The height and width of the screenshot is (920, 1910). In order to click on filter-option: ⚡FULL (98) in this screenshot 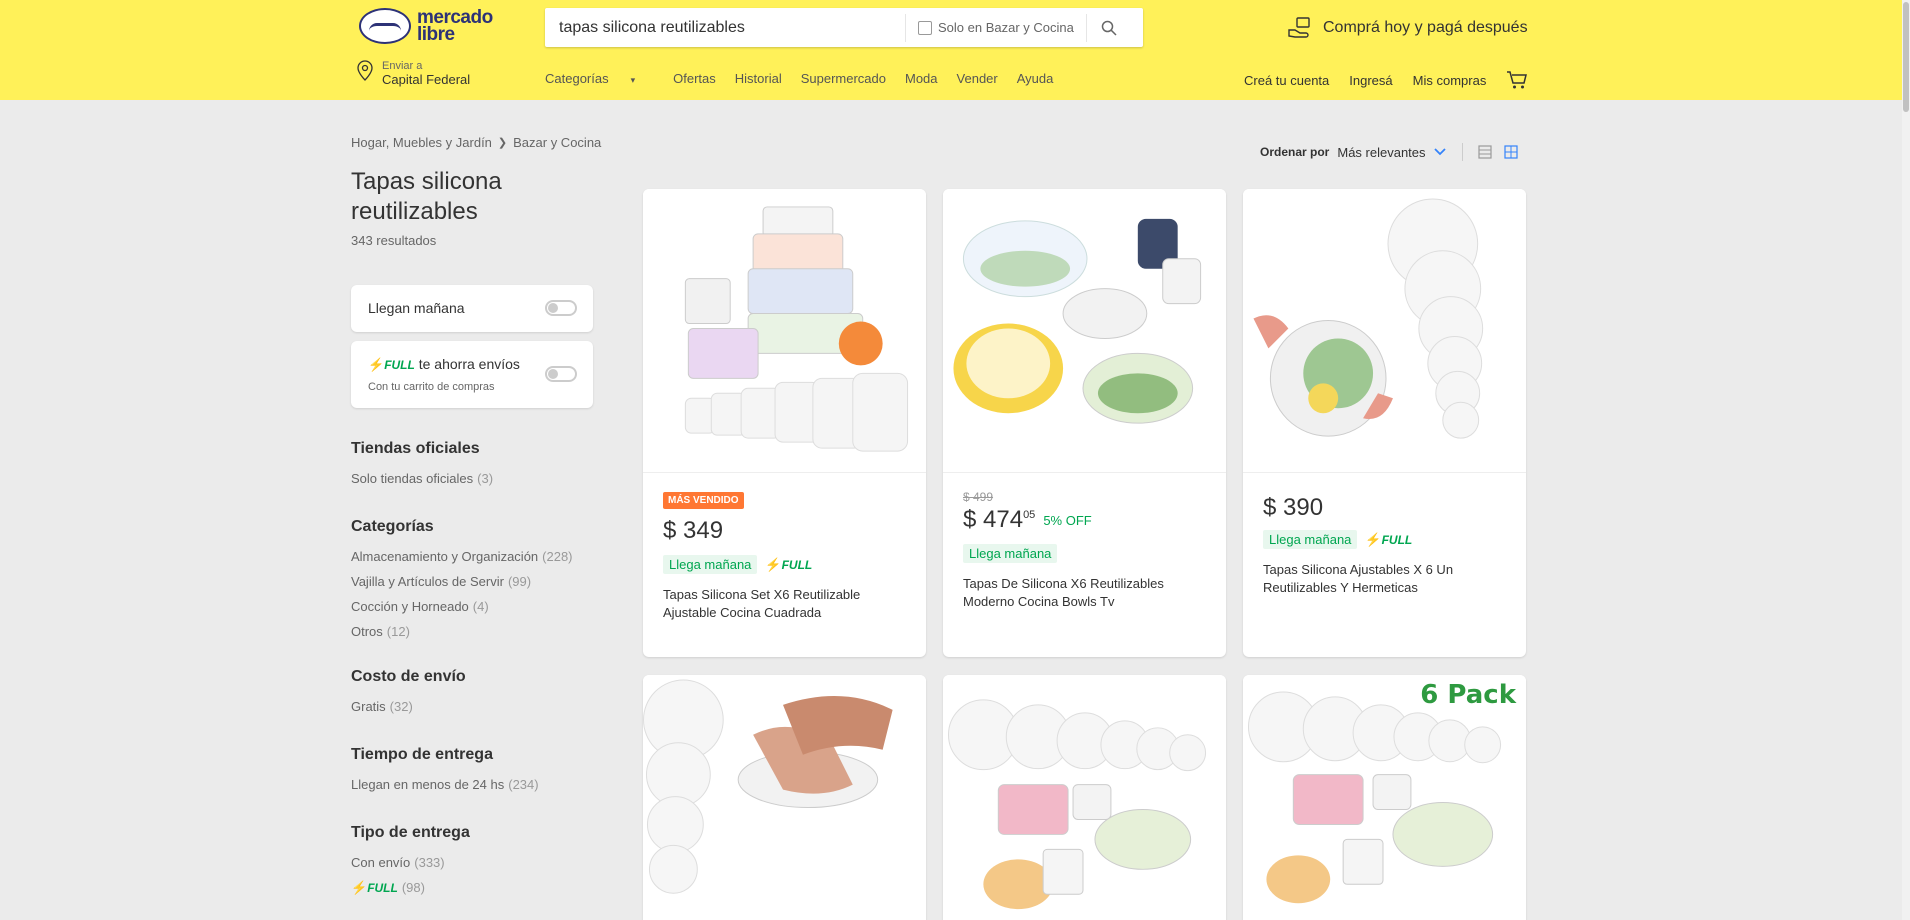, I will do `click(476, 888)`.